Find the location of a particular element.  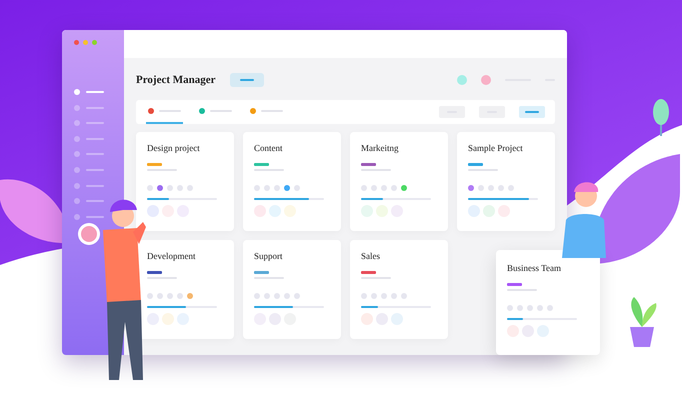

card-title: Business Team is located at coordinates (534, 268).